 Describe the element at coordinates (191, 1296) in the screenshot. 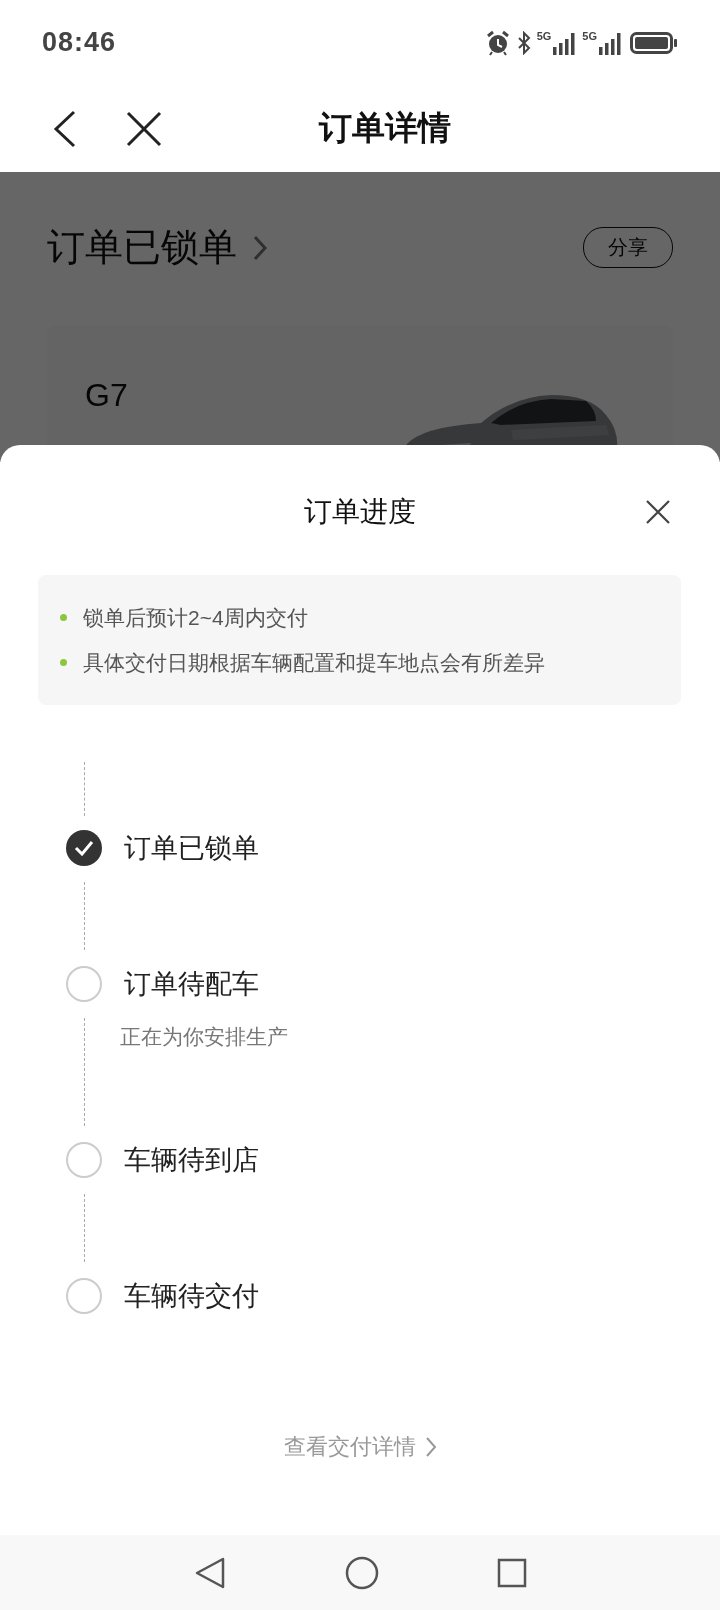

I see `step-label: 车辆待交付` at that location.